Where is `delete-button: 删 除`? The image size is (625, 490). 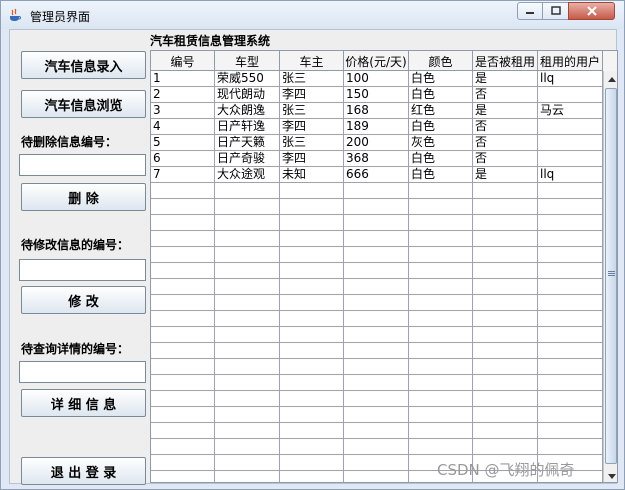
delete-button: 删 除 is located at coordinates (83, 197).